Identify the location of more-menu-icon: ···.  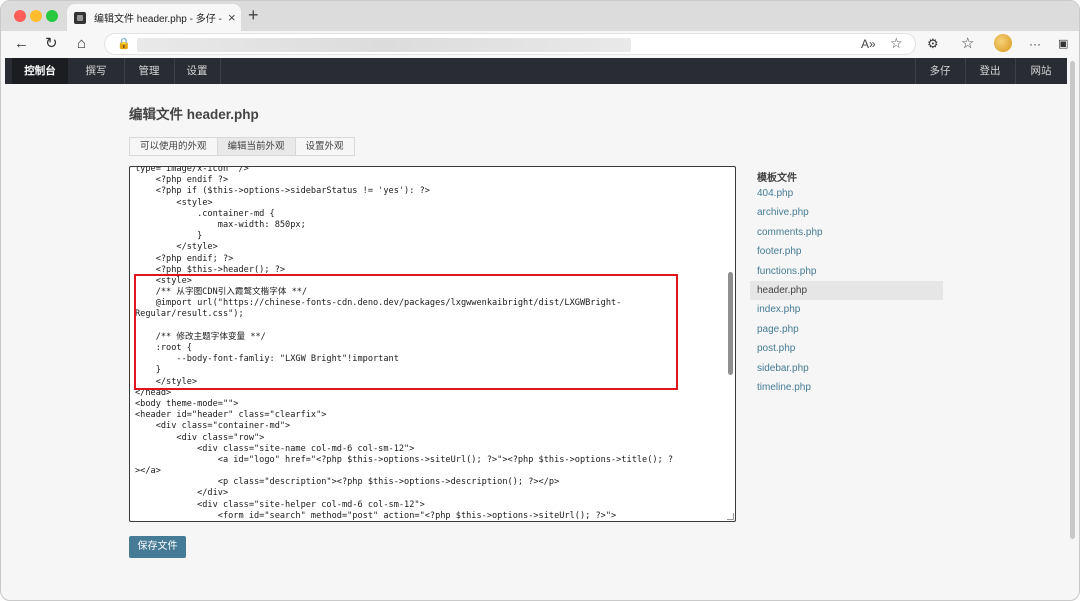
(1035, 44).